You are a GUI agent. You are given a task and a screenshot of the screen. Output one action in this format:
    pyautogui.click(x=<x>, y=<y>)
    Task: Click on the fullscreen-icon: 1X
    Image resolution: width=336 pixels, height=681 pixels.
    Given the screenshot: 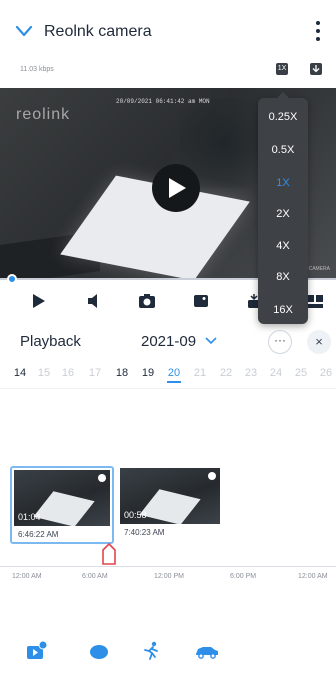 What is the action you would take?
    pyautogui.click(x=282, y=69)
    